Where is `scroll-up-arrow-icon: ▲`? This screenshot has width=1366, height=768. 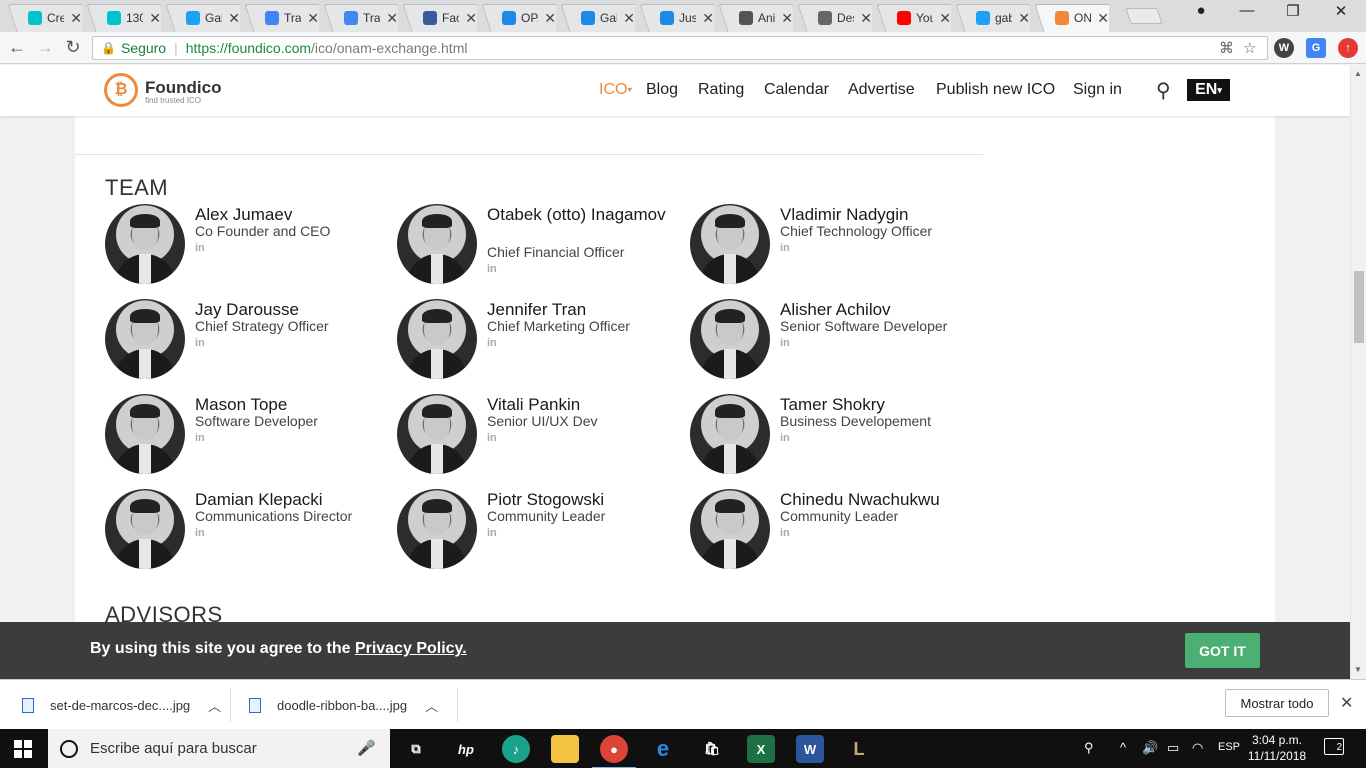
scroll-up-arrow-icon: ▲ is located at coordinates (1358, 73).